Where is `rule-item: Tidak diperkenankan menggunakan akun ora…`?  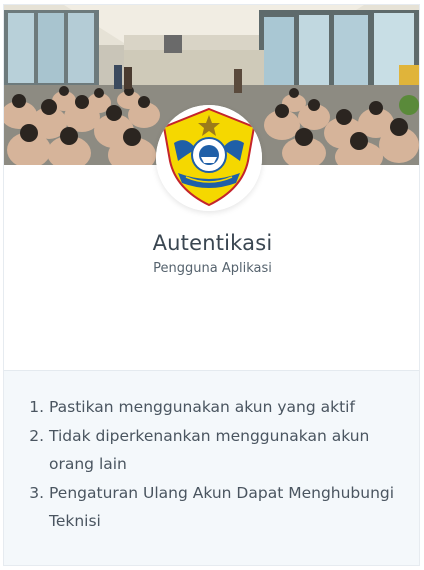
rule-item: Tidak diperkenankan menggunakan akun ora… is located at coordinates (229, 450).